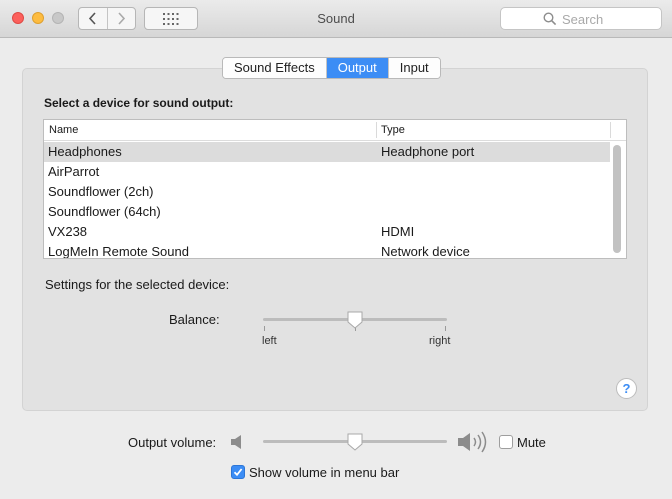 Image resolution: width=672 pixels, height=499 pixels. What do you see at coordinates (355, 442) in the screenshot?
I see `volume-slider-knob` at bounding box center [355, 442].